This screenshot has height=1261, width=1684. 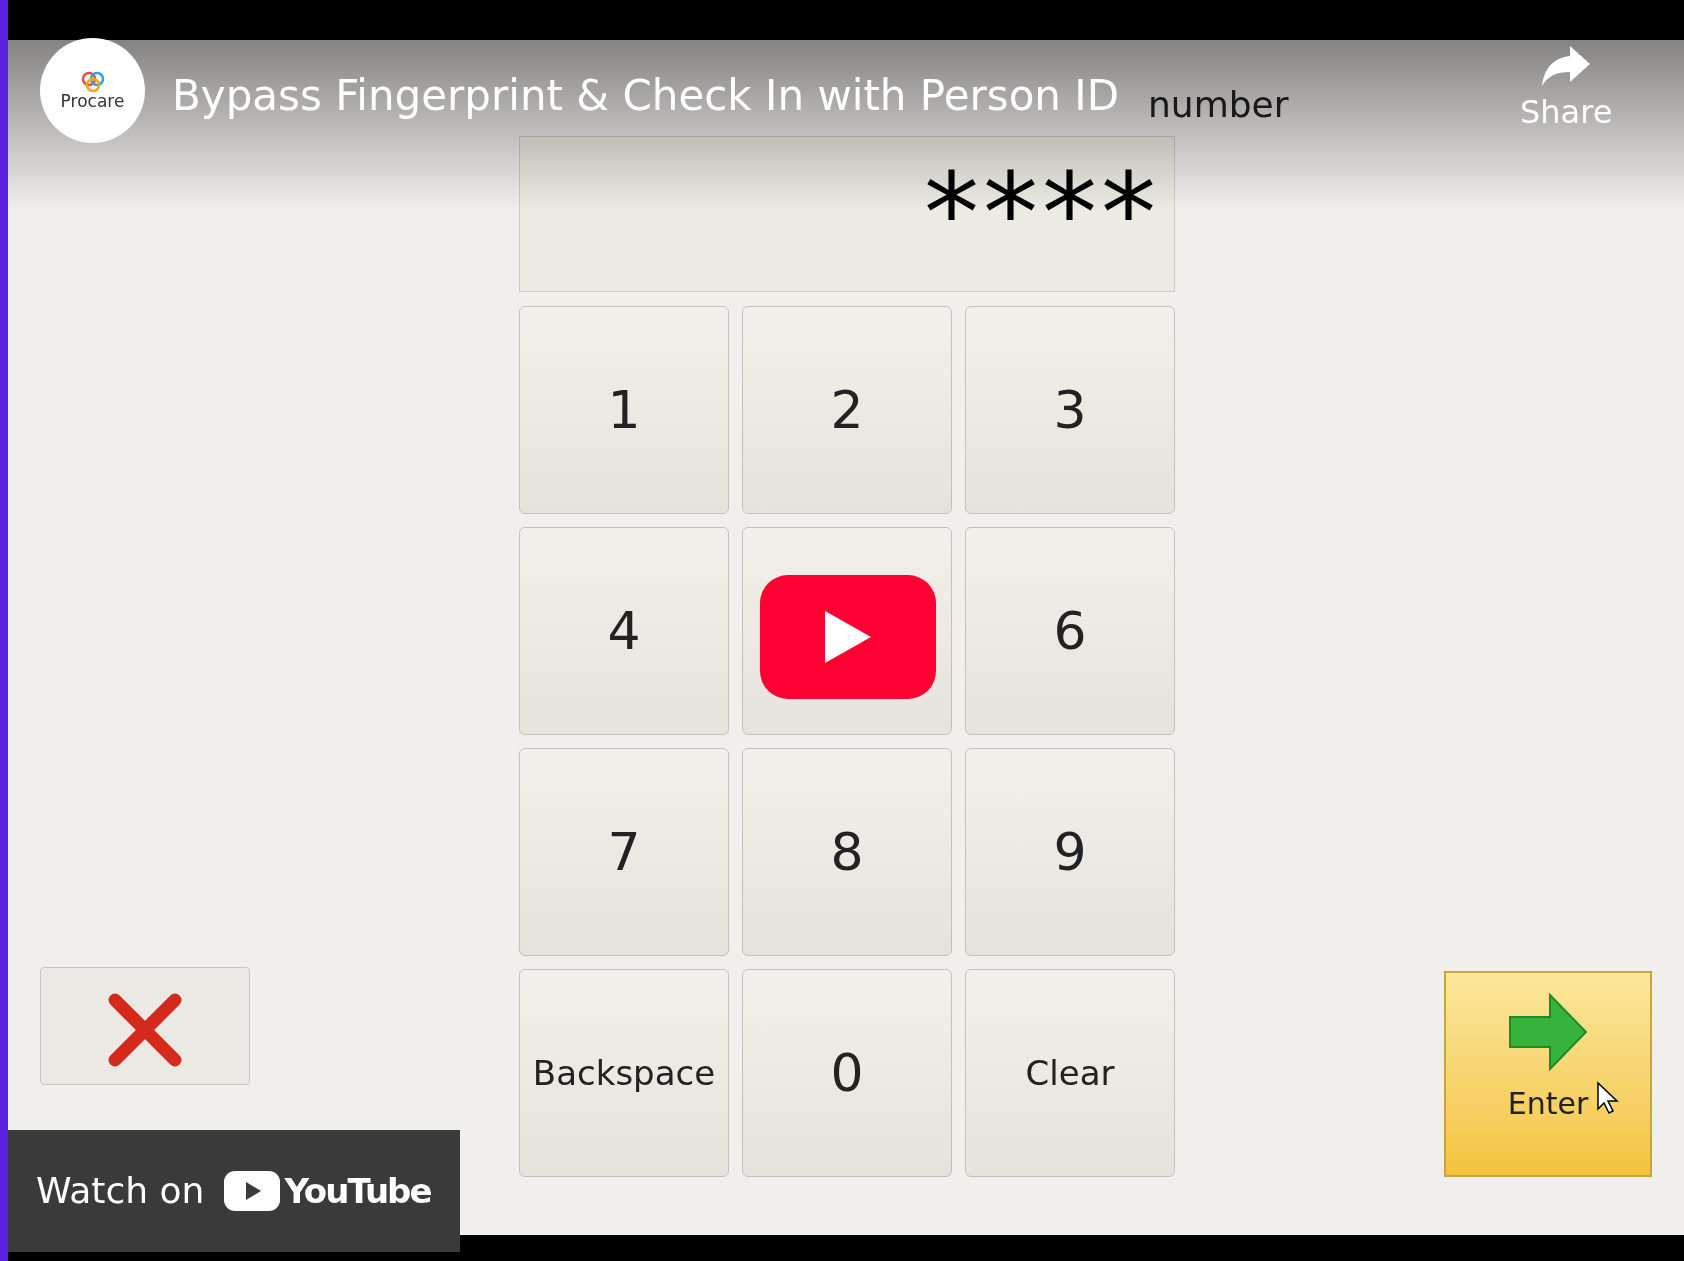 I want to click on close-icon, so click(x=145, y=1030).